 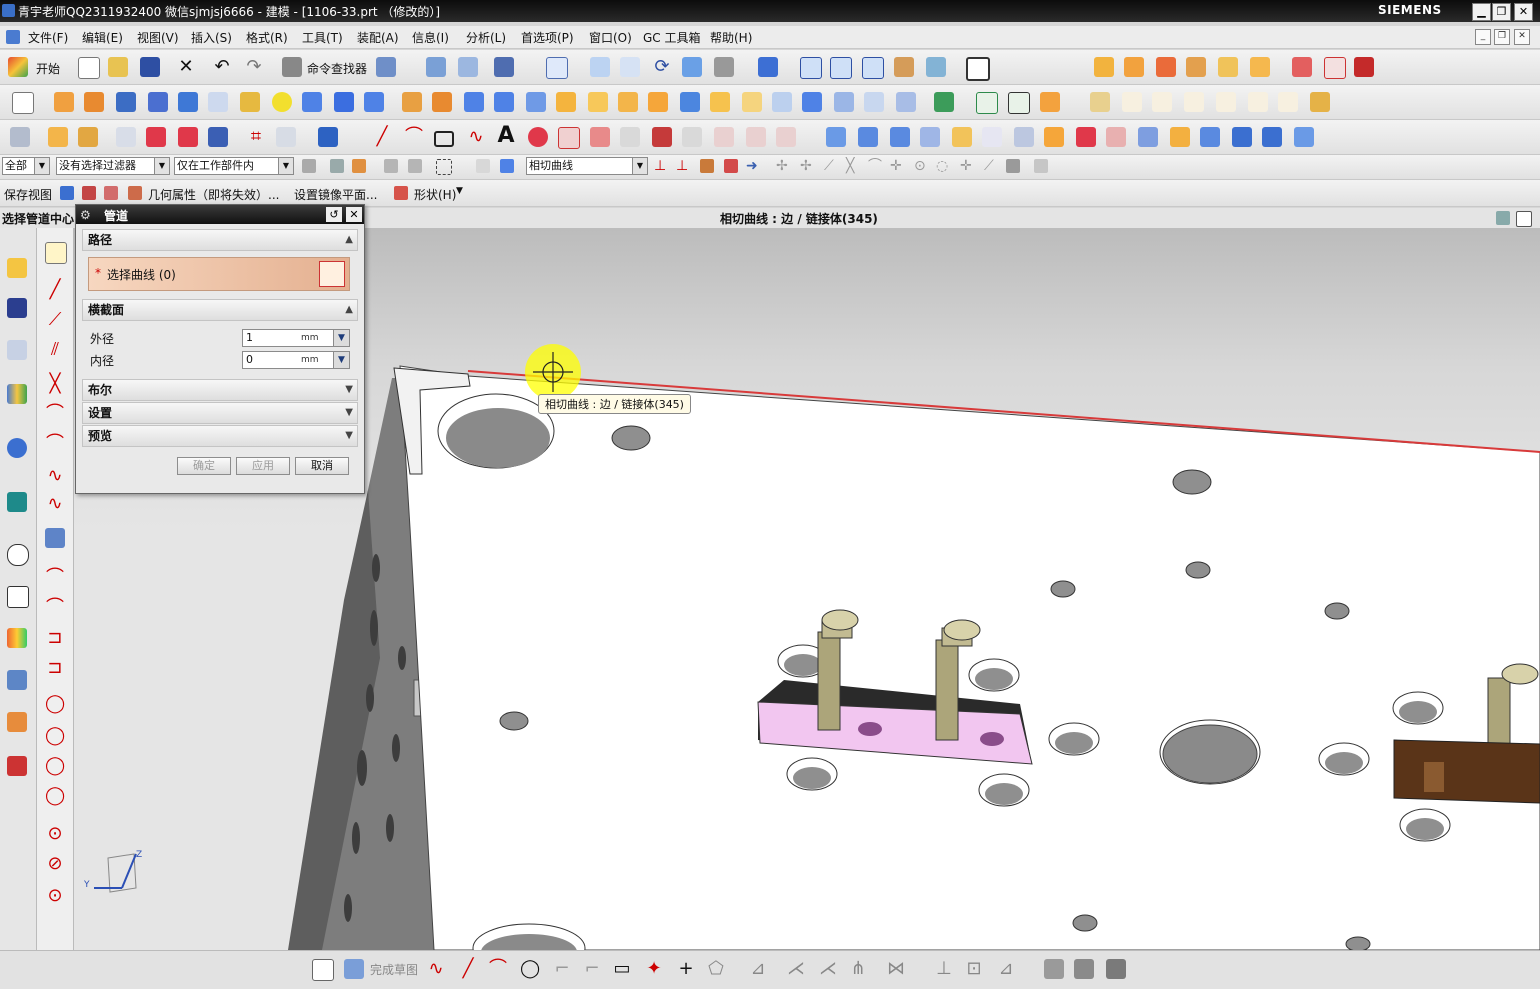 I want to click on sketch-settings-icon, so click(x=1084, y=969).